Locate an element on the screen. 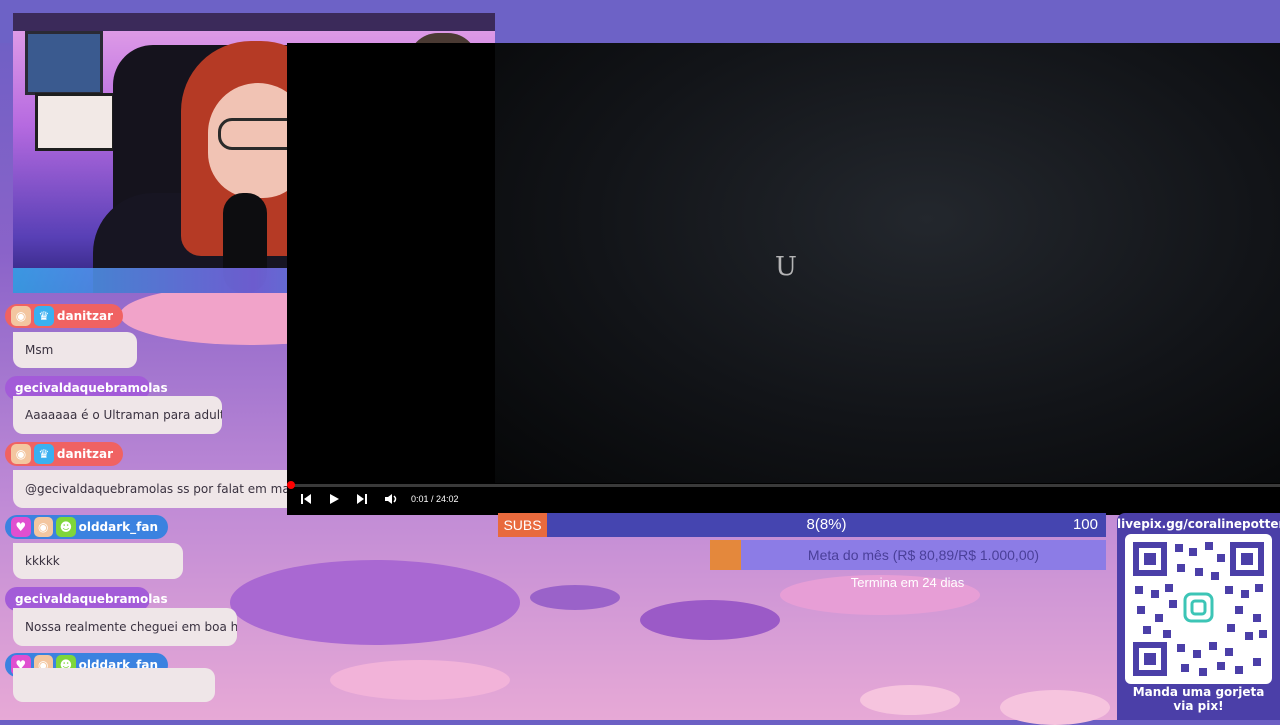  webcam-shelf is located at coordinates (254, 22).